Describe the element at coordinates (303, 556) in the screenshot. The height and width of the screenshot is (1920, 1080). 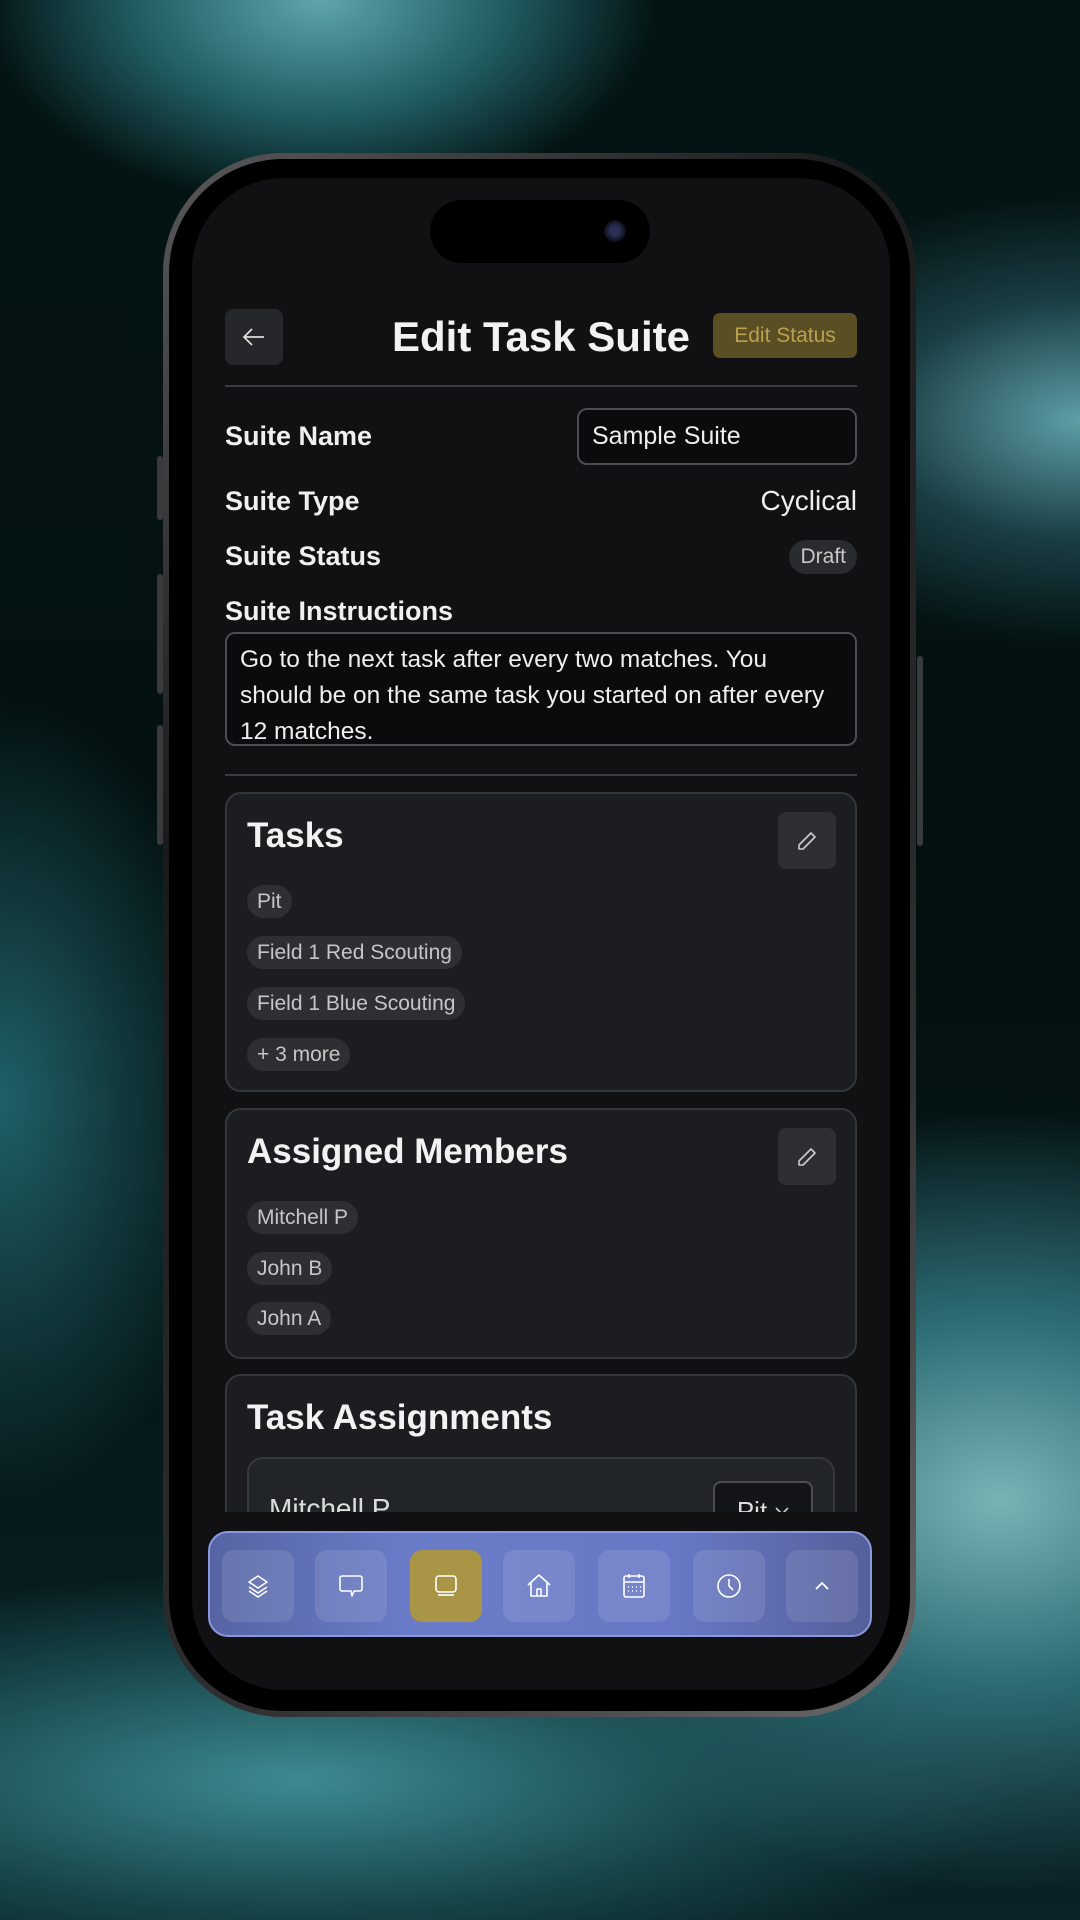
I see `suite-status-label: Suite Status` at that location.